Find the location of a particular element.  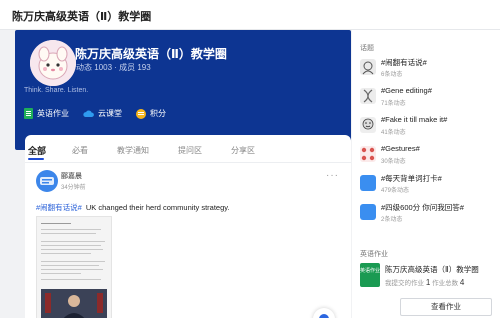

feed-tabs: 全部 必看 教学通知 提问区 分享区 is located at coordinates (188, 149).